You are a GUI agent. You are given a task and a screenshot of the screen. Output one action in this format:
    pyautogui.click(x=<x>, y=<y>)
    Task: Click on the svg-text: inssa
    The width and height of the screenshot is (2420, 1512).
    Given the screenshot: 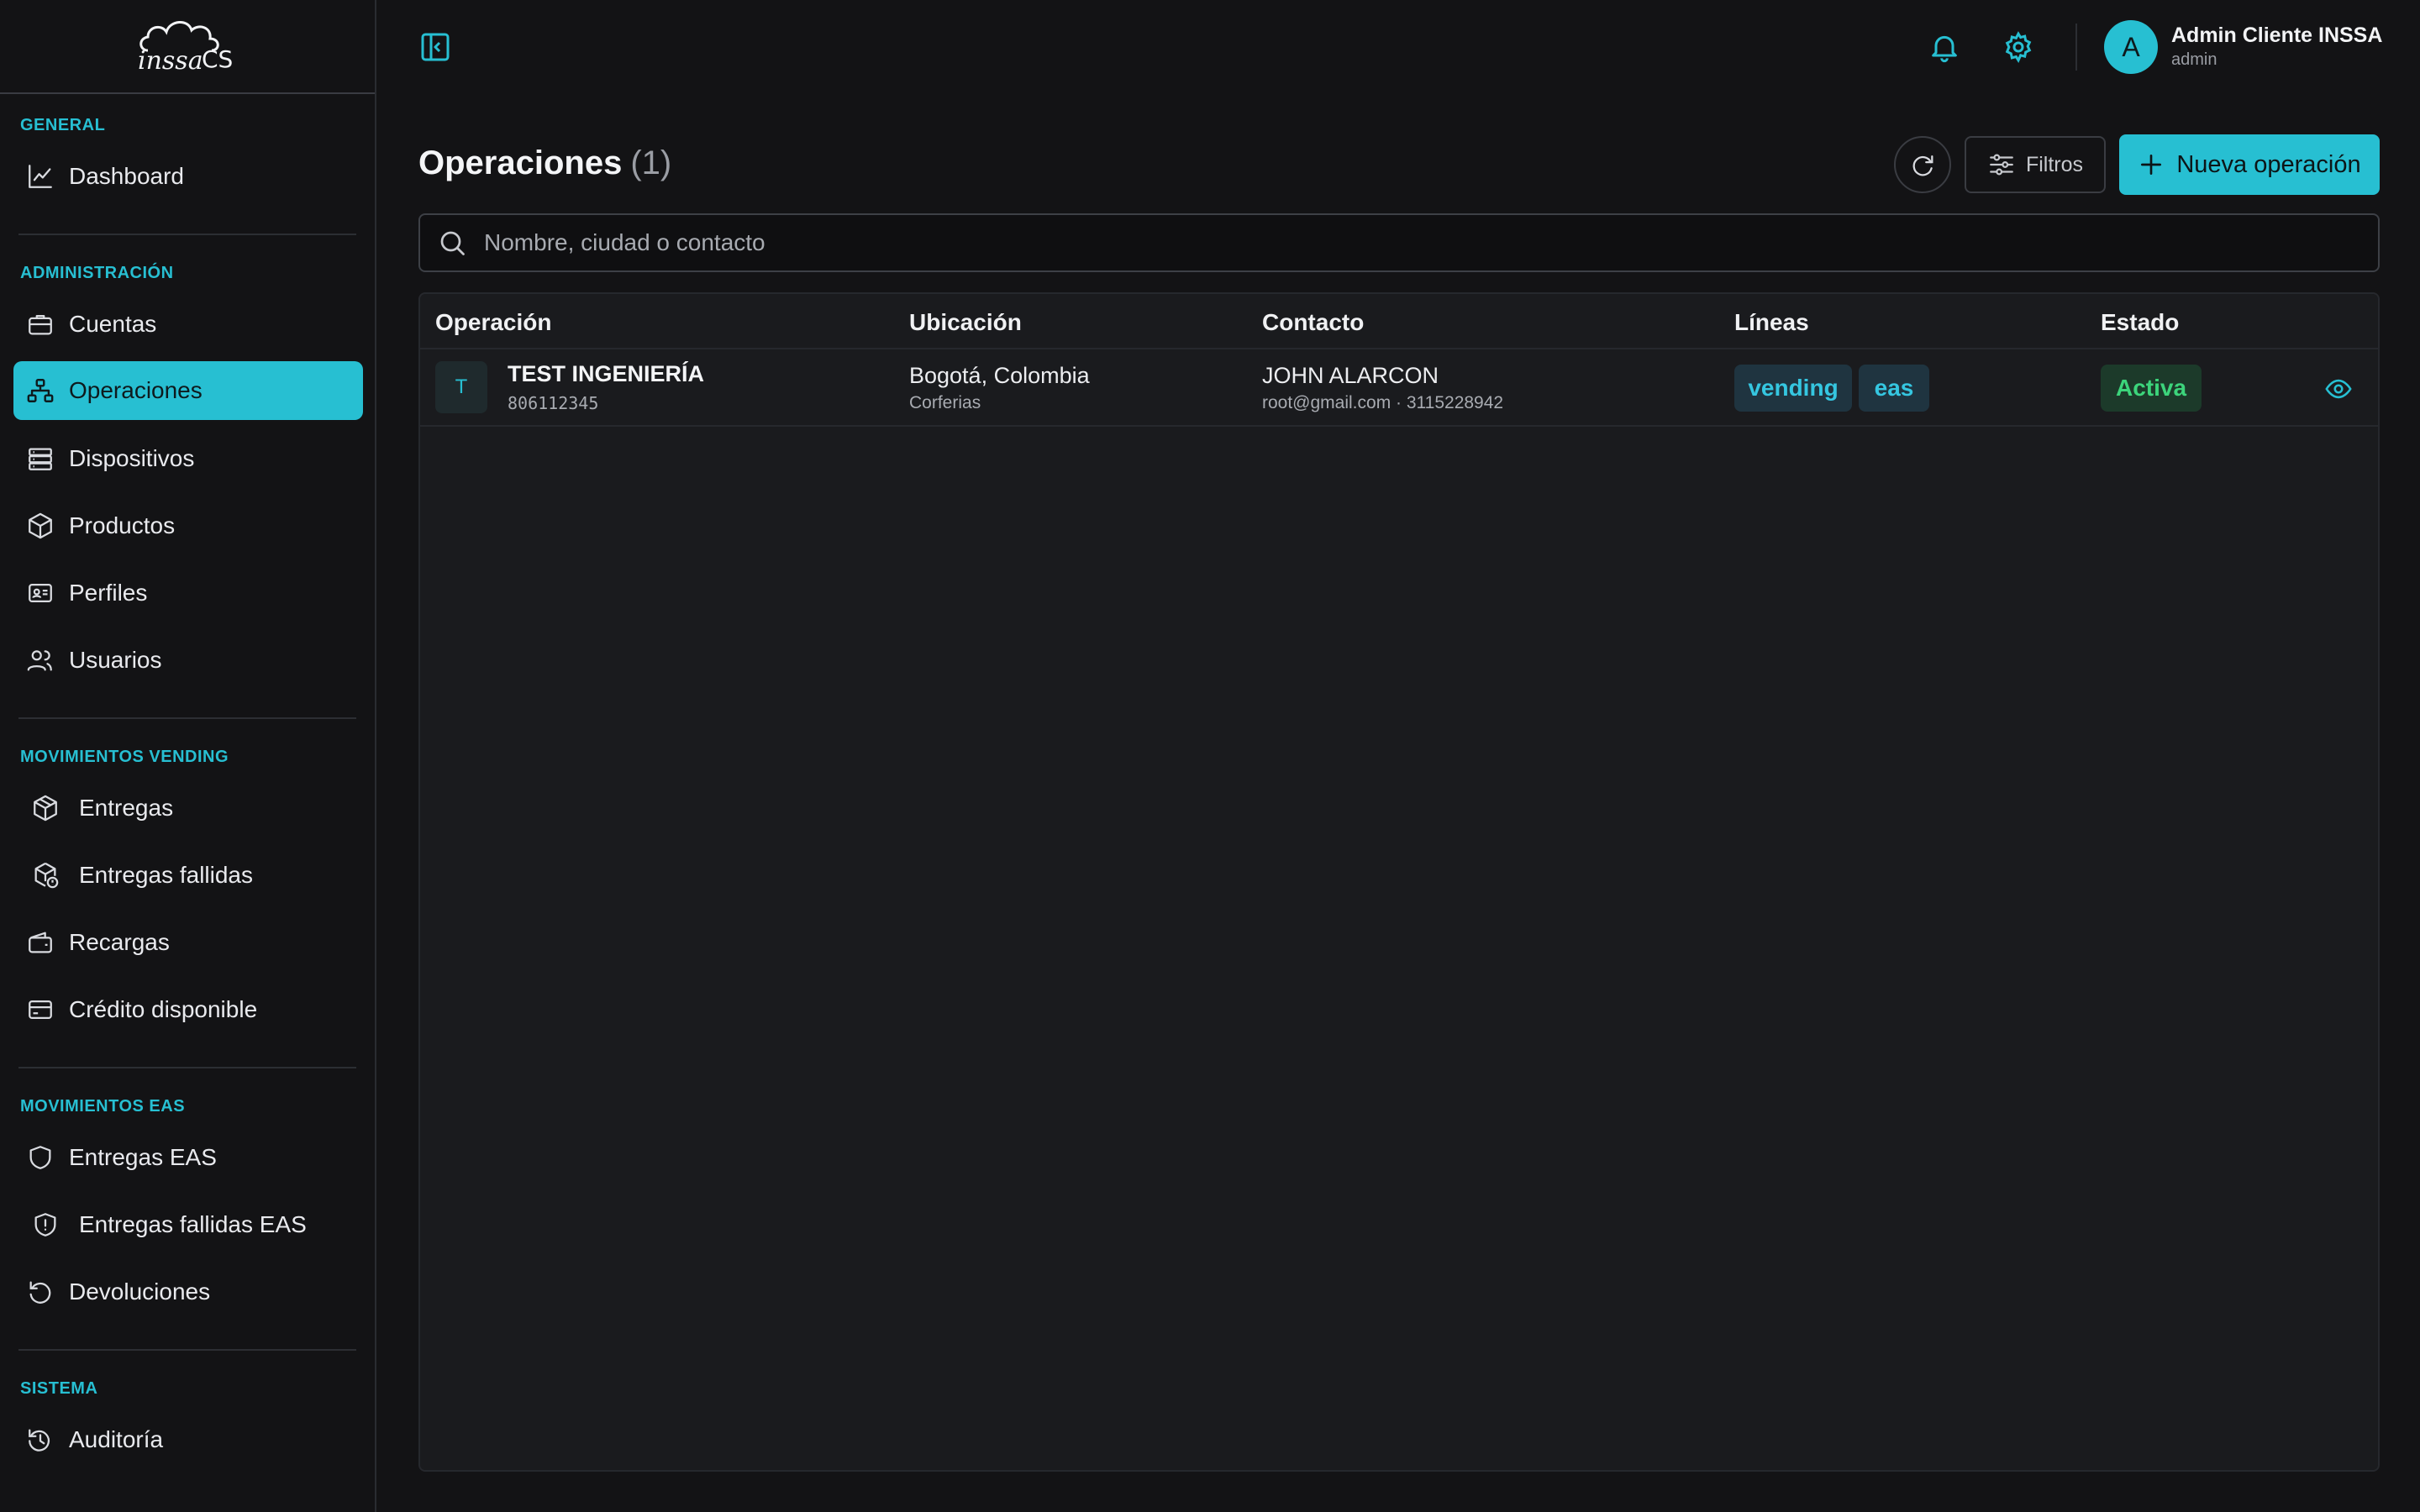 What is the action you would take?
    pyautogui.click(x=170, y=61)
    